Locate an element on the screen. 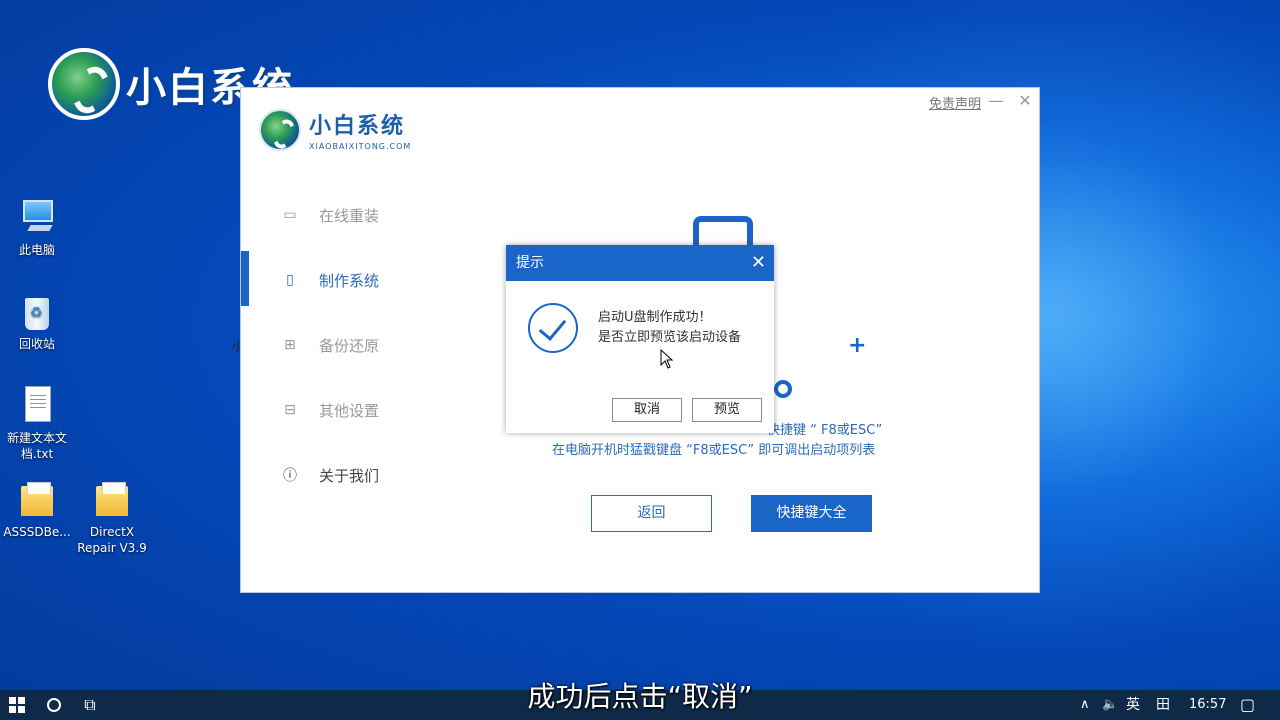  ring-icon is located at coordinates (783, 389).